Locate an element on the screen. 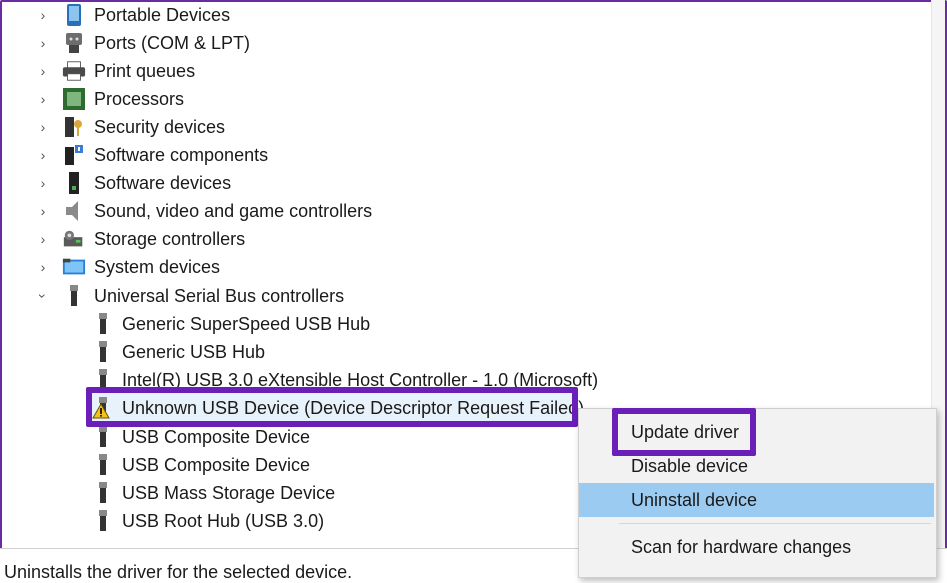  software-device-icon is located at coordinates (74, 183).